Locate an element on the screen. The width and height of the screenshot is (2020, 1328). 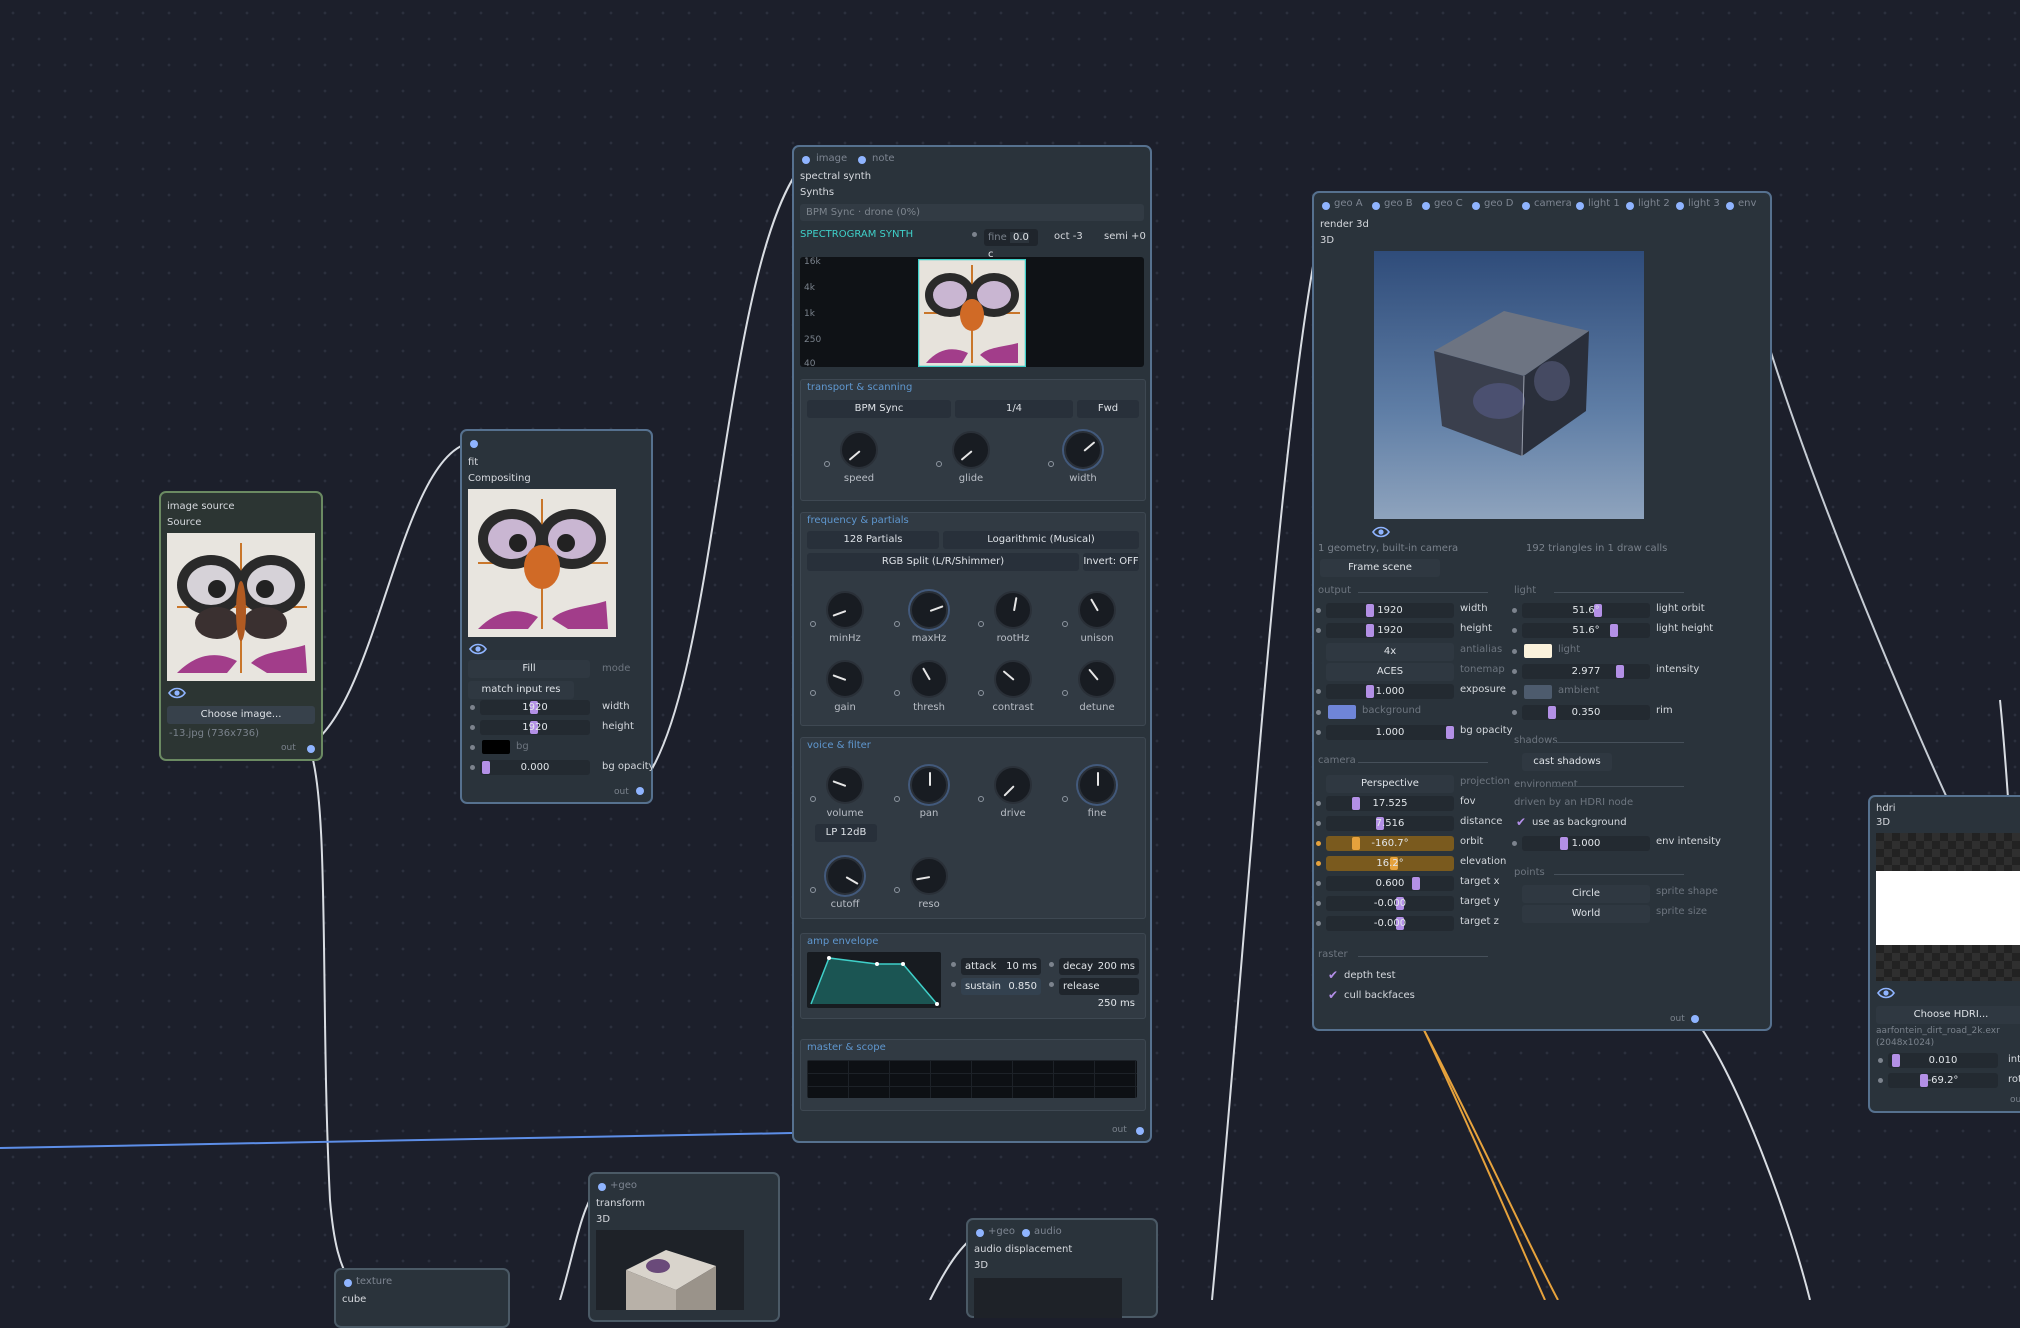
detune-knob is located at coordinates (1097, 679).